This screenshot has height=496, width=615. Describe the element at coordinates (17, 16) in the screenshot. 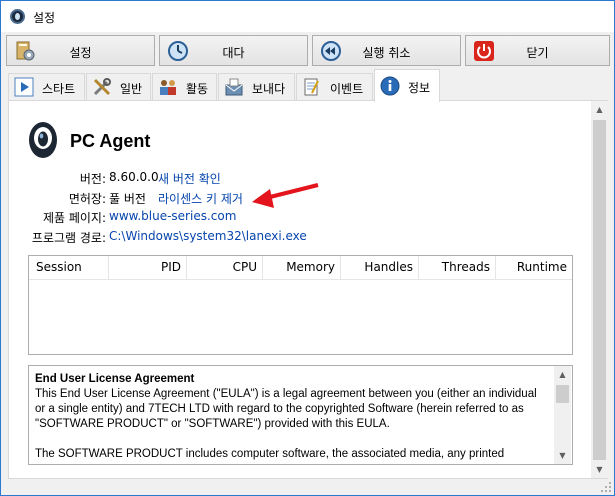

I see `app-icon` at that location.